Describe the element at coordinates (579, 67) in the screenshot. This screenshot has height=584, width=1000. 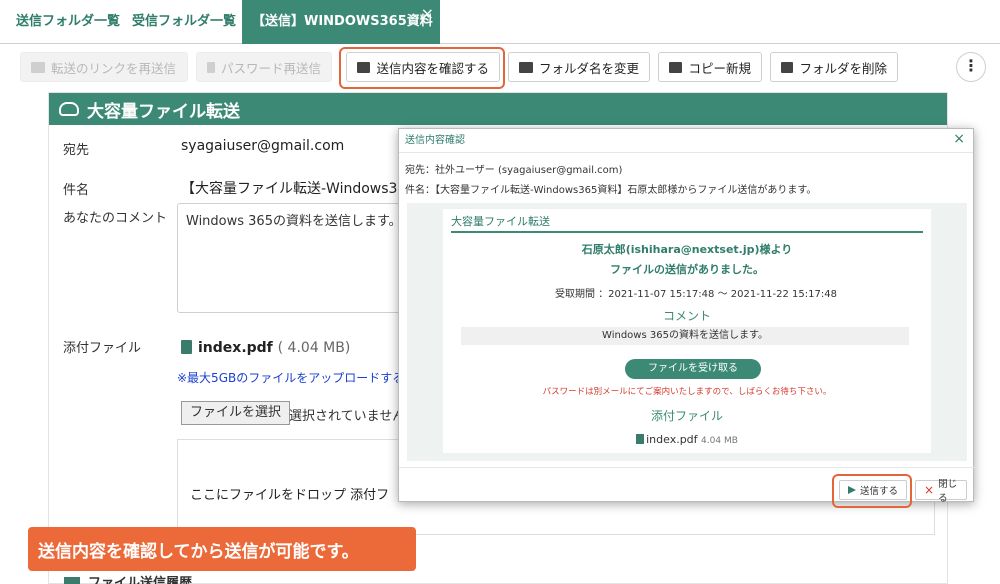
I see `rename-folder-button: フォルダ名を変更` at that location.